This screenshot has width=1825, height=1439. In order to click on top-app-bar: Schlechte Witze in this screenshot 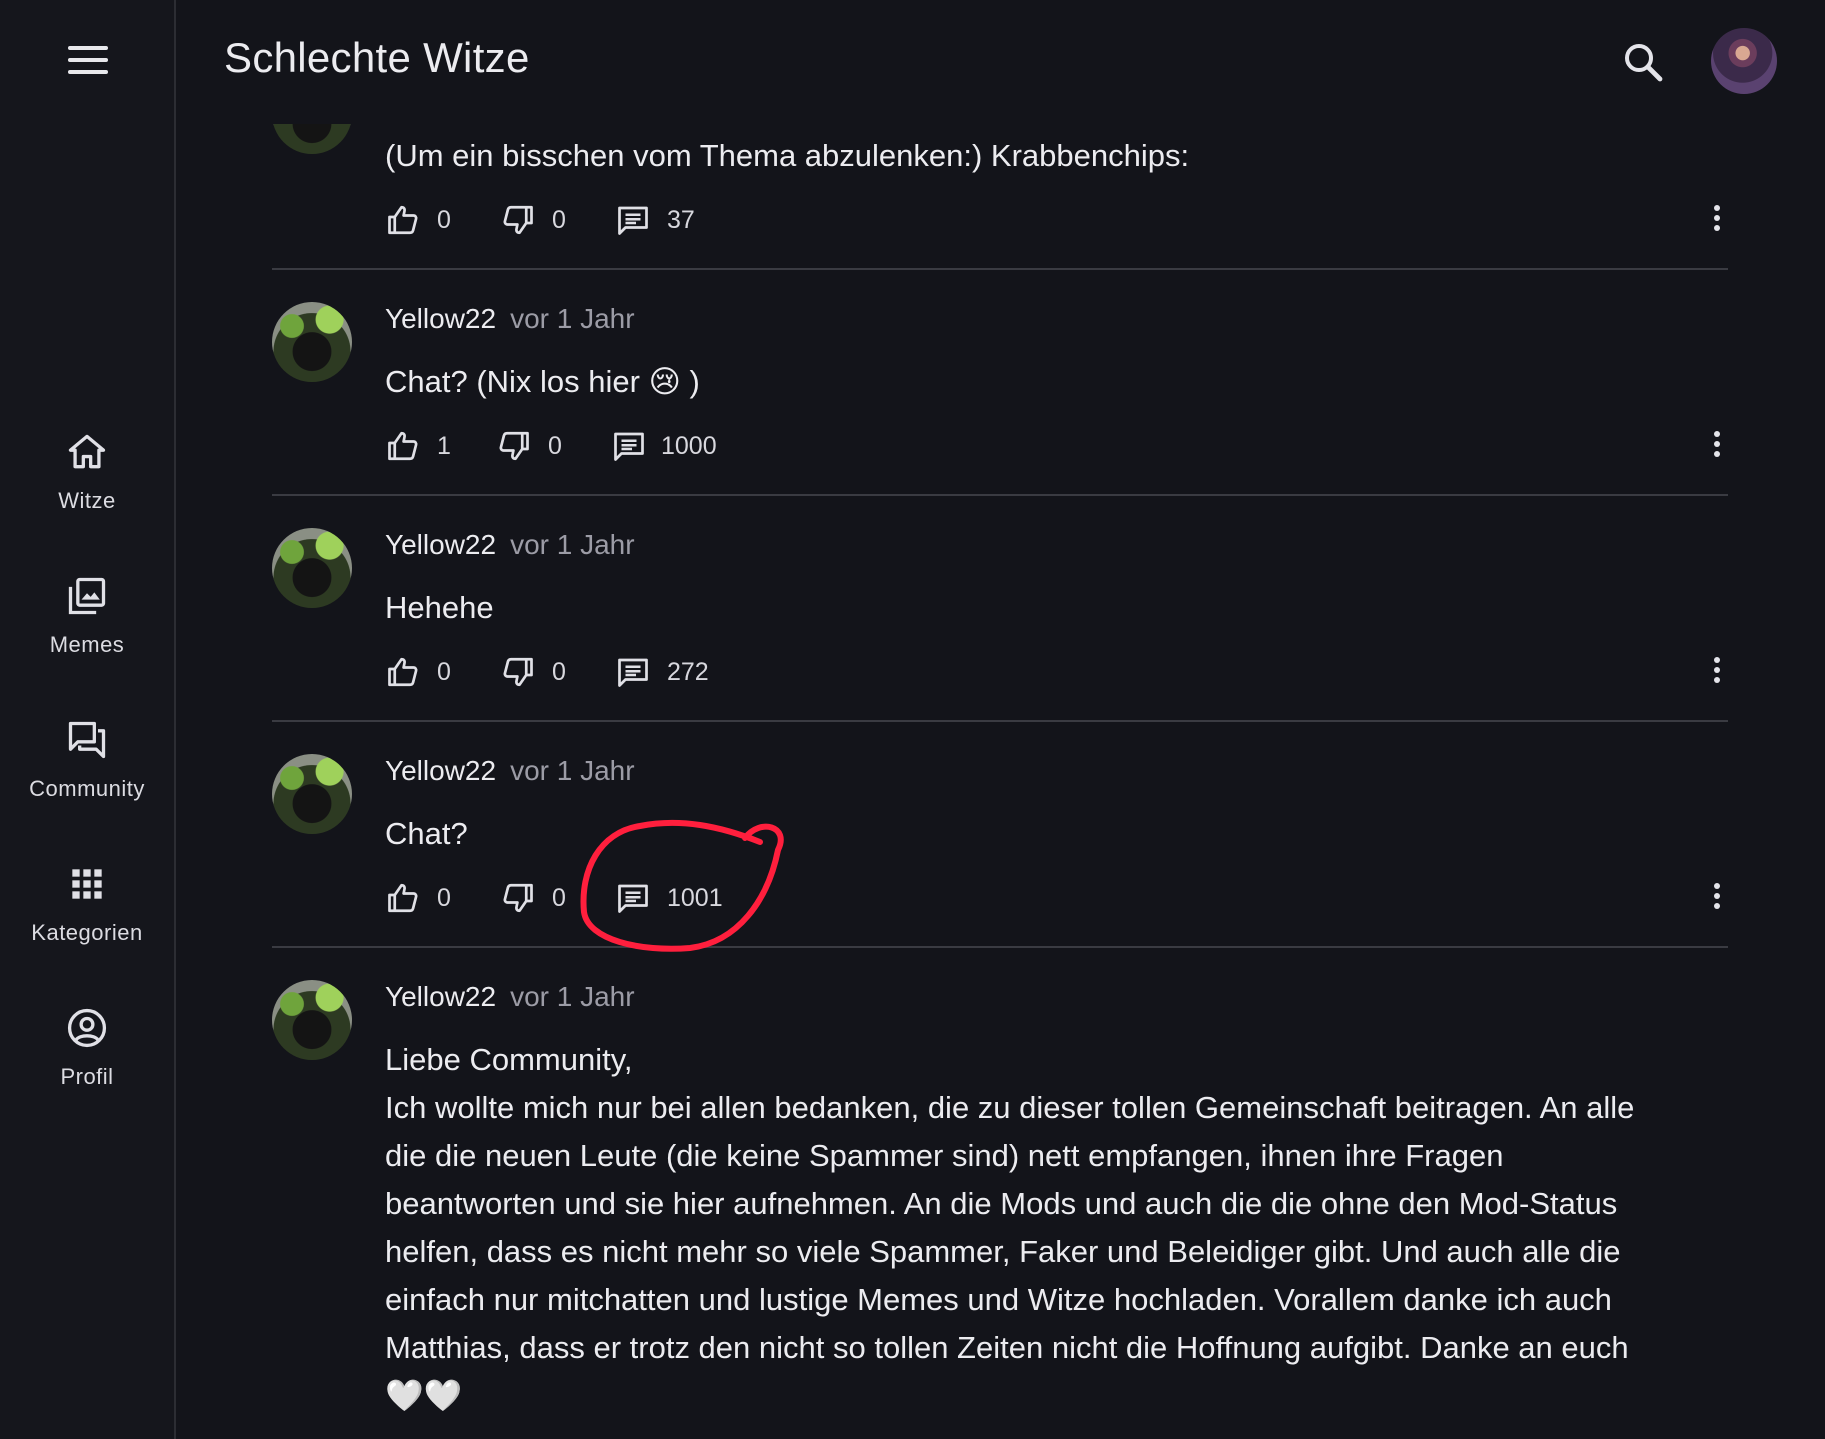, I will do `click(1000, 62)`.